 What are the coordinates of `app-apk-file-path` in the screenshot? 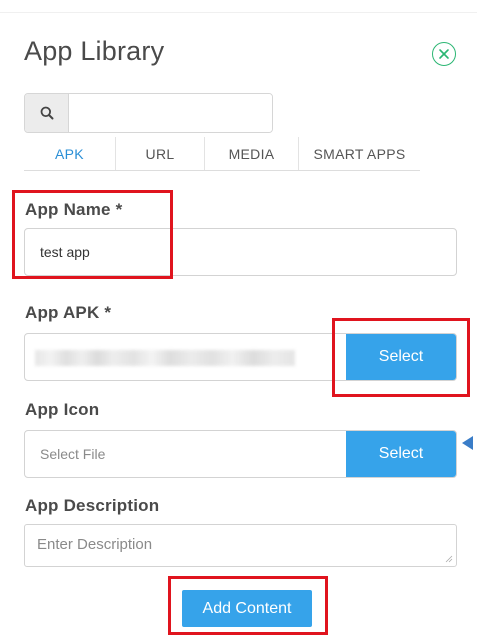 It's located at (185, 357).